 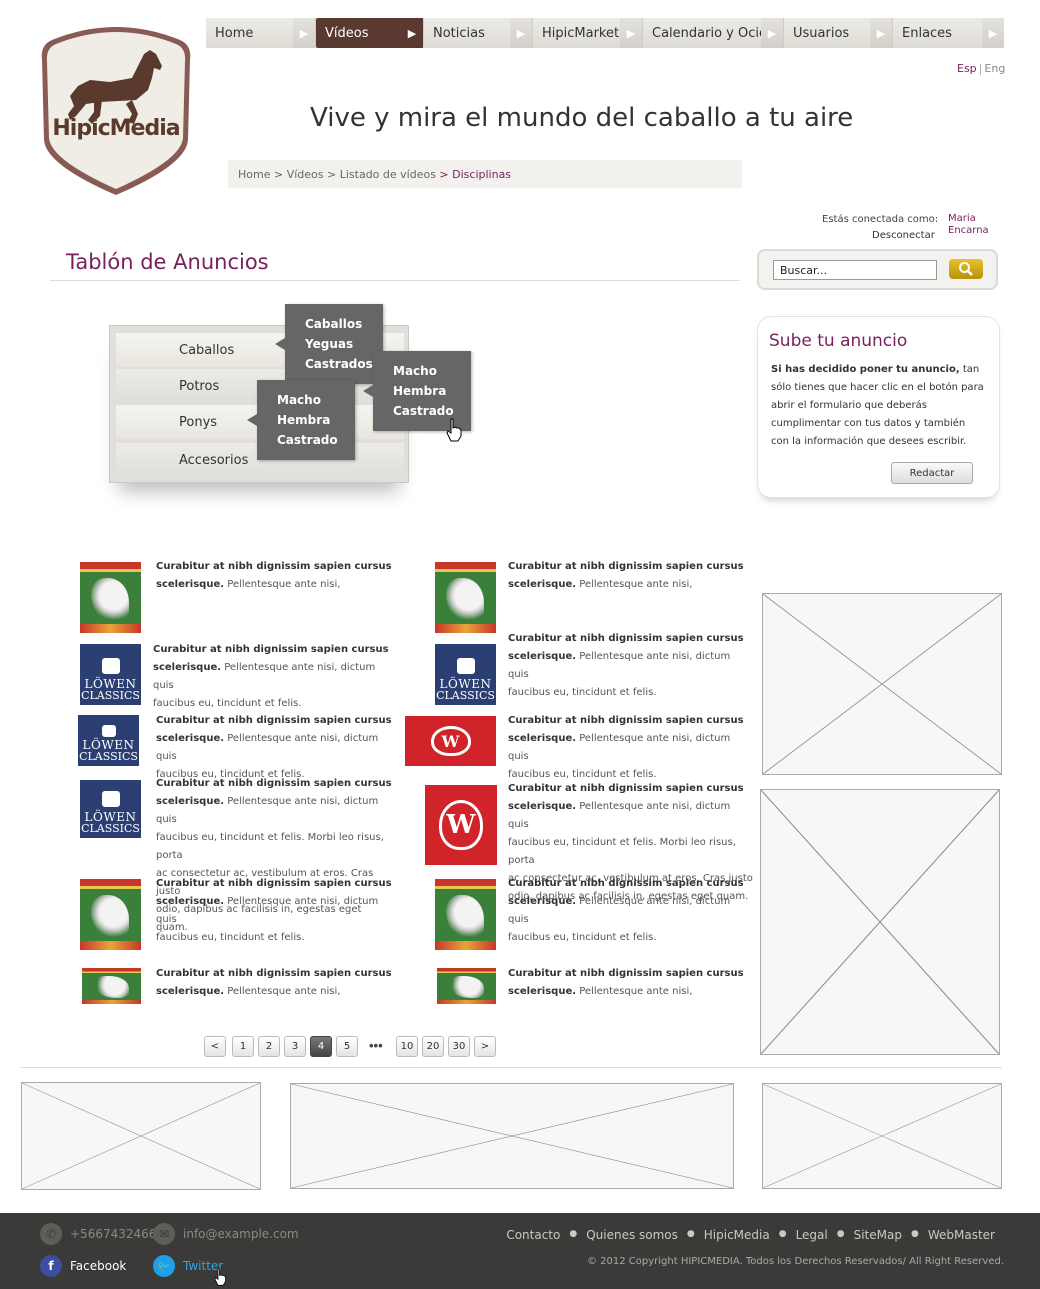 I want to click on lang-eng: Eng, so click(x=994, y=68).